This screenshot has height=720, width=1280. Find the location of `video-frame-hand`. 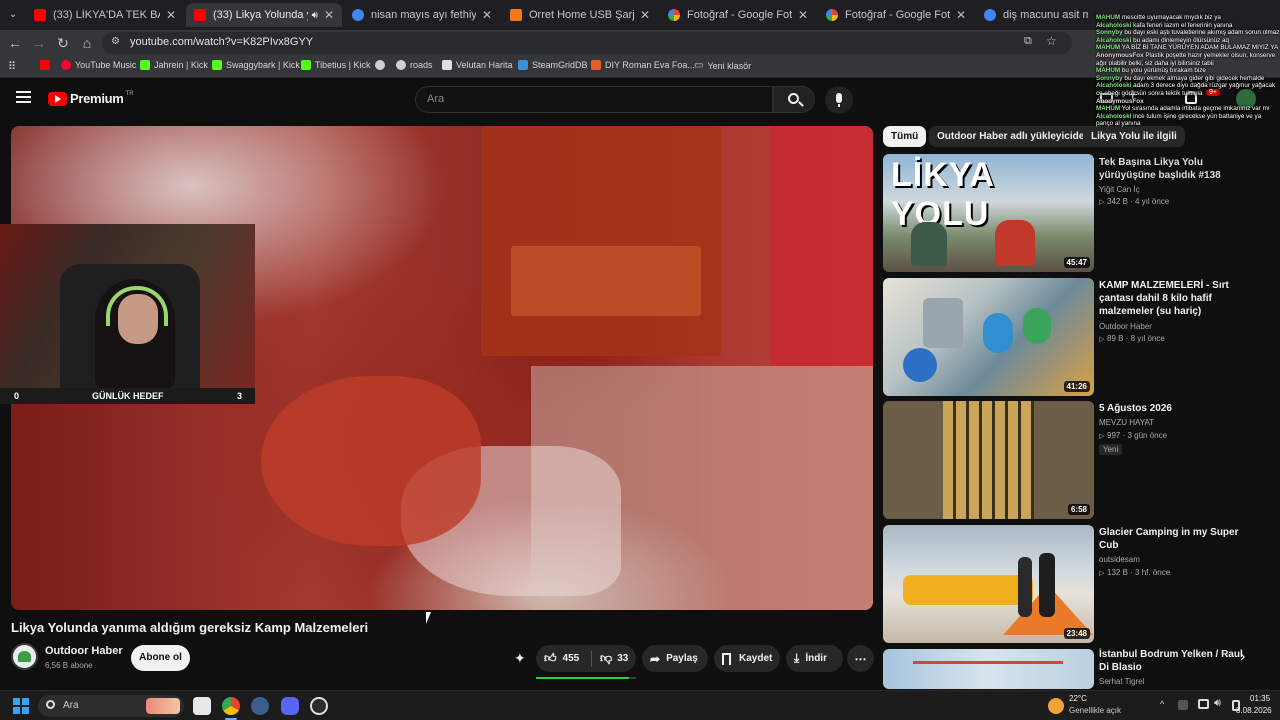

video-frame-hand is located at coordinates (371, 461).